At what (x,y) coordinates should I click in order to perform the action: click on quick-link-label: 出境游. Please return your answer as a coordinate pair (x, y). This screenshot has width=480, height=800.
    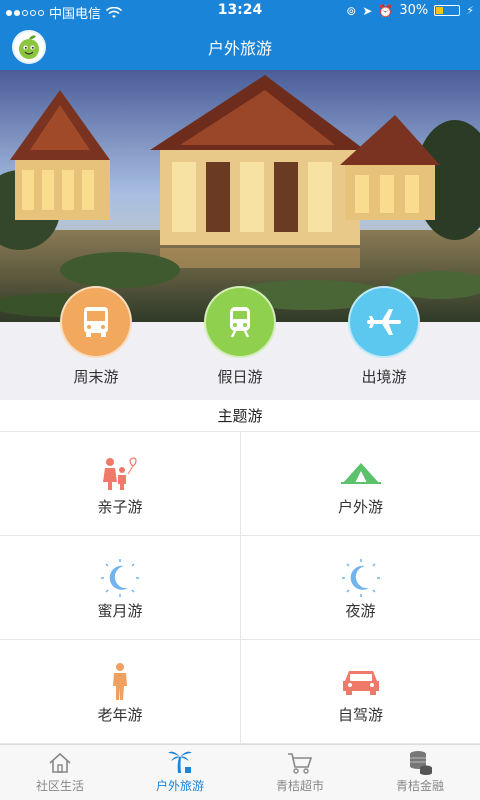
    Looking at the image, I should click on (384, 377).